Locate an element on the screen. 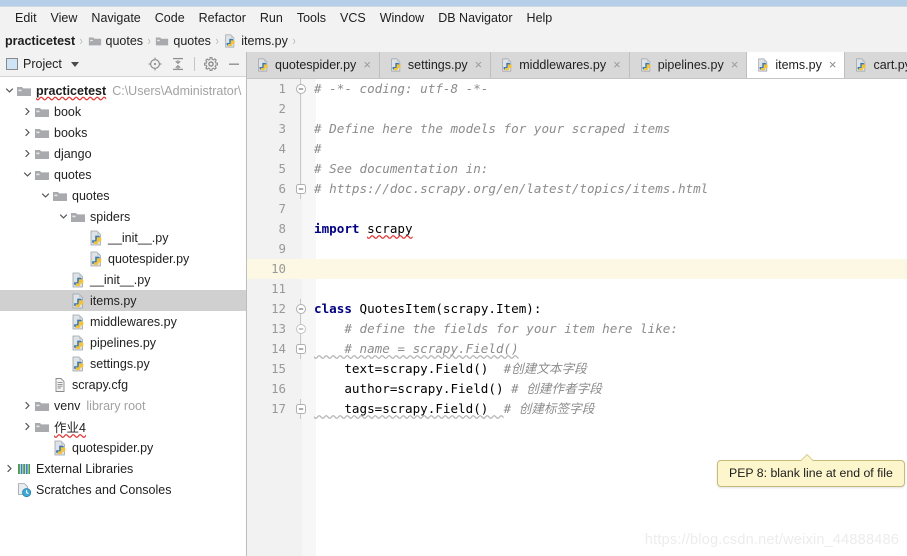 This screenshot has height=556, width=907. tree-item: book is located at coordinates (123, 111).